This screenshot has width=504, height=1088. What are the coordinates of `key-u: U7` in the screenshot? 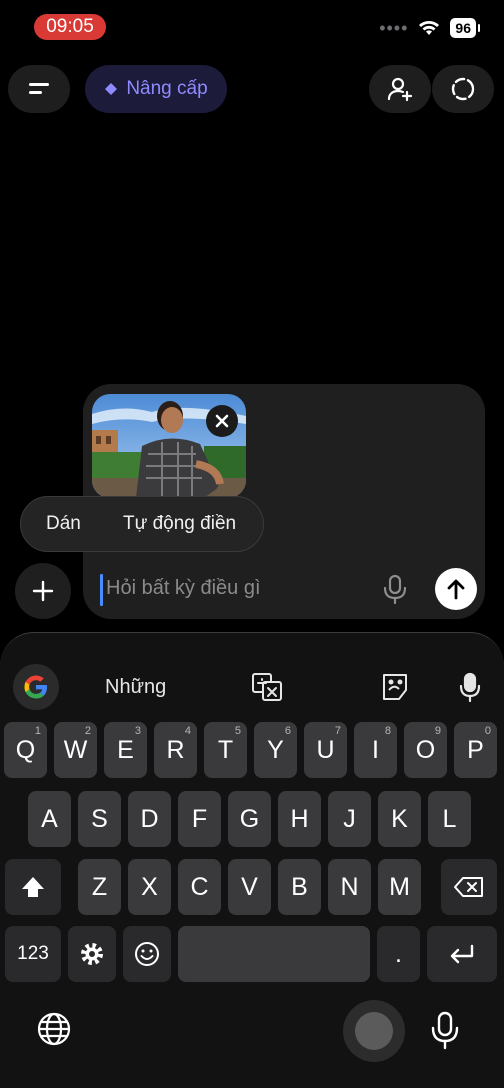 It's located at (325, 750).